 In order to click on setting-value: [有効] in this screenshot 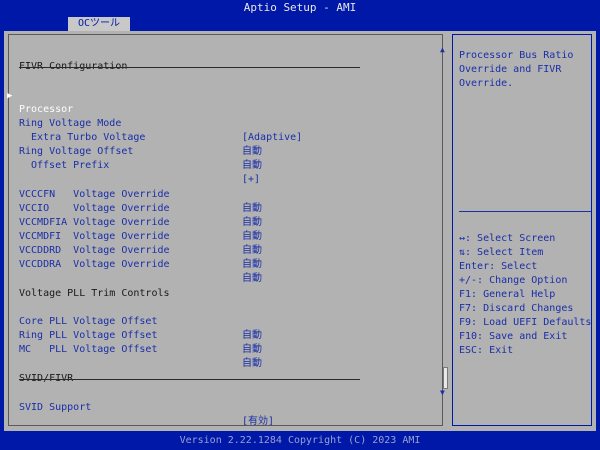, I will do `click(258, 422)`.